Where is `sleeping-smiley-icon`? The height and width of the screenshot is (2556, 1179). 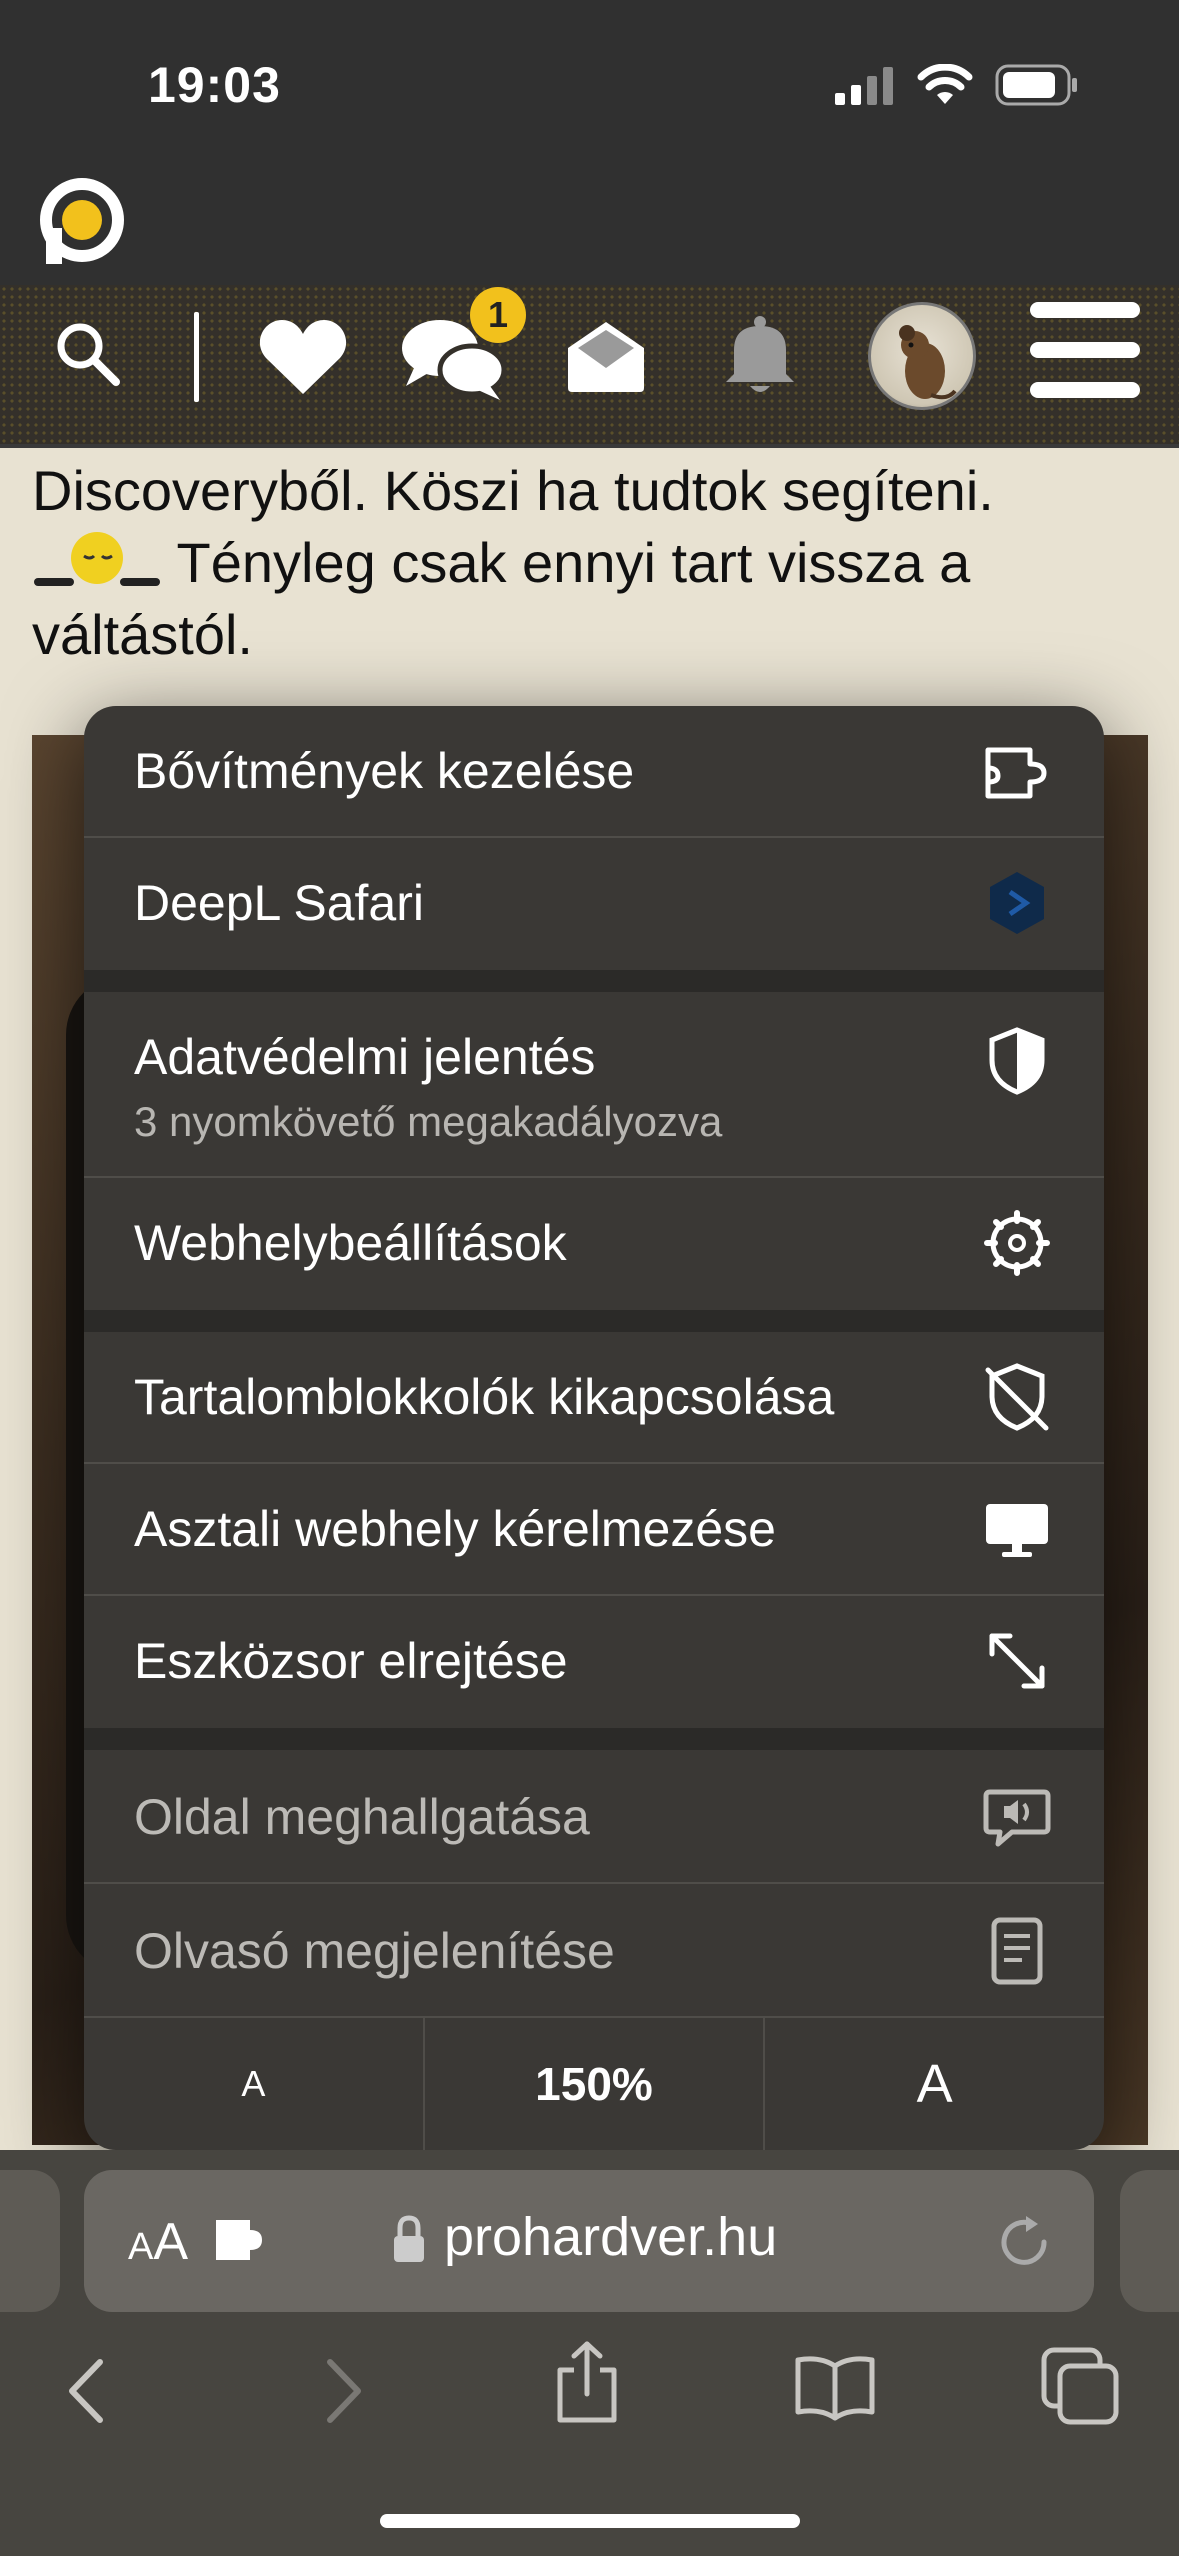 sleeping-smiley-icon is located at coordinates (97, 560).